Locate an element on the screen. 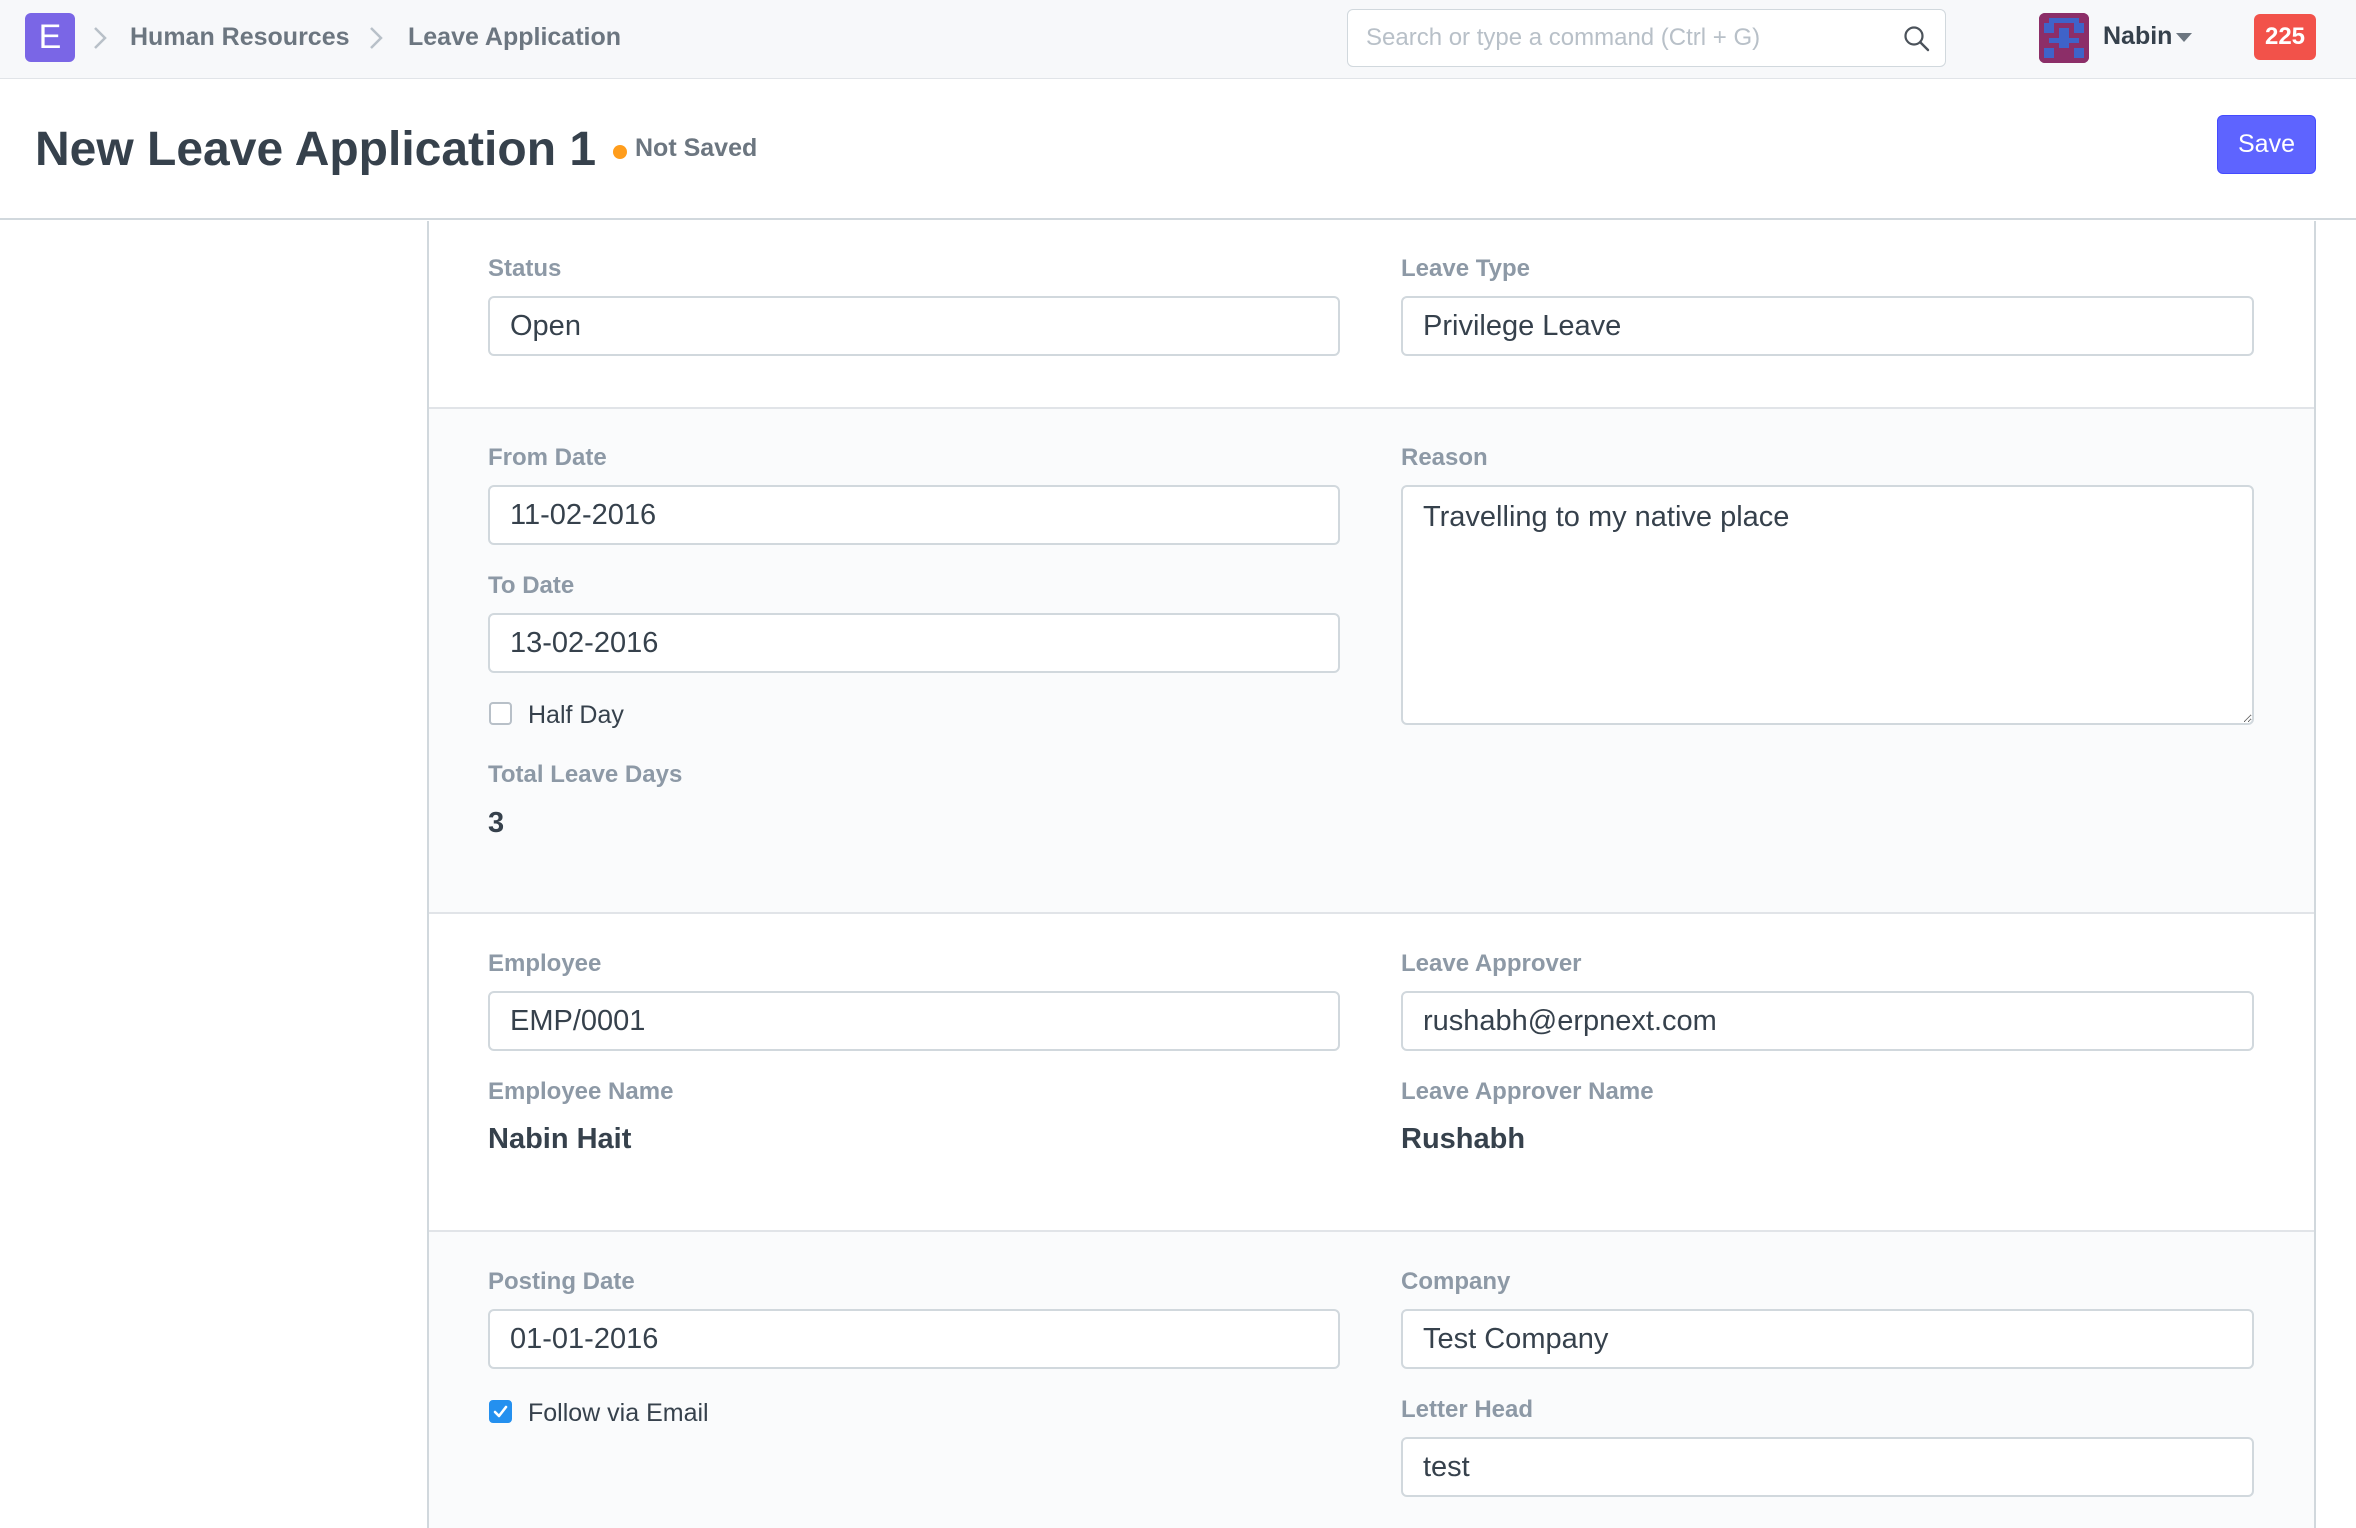 The height and width of the screenshot is (1528, 2356). page-head: New Leave Application 1 Not Saved Save is located at coordinates (1178, 150).